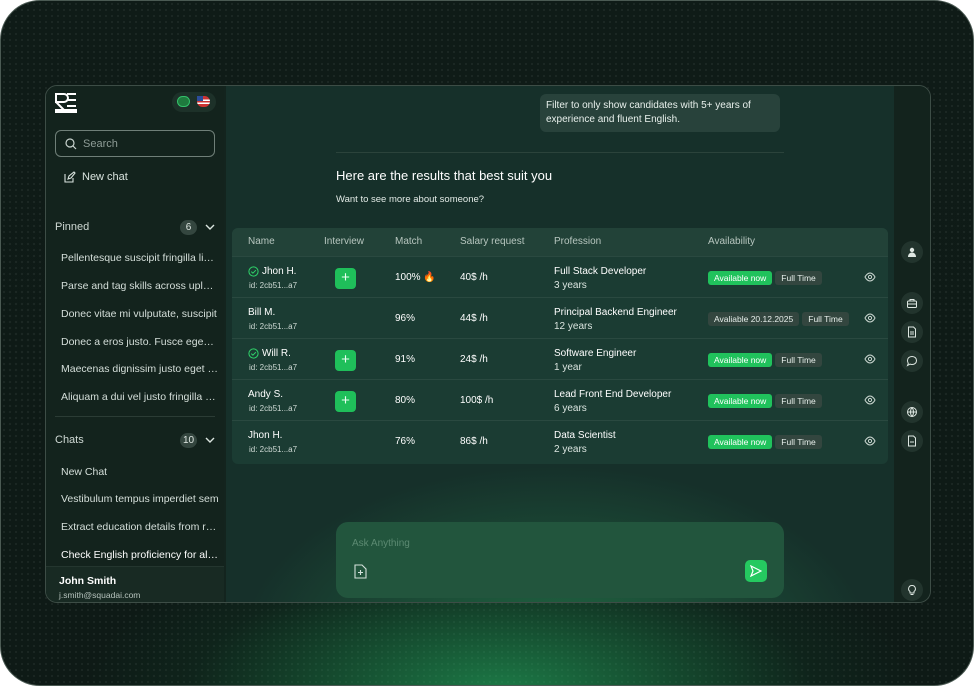  What do you see at coordinates (615, 312) in the screenshot?
I see `profession: Principal Backend Engineer` at bounding box center [615, 312].